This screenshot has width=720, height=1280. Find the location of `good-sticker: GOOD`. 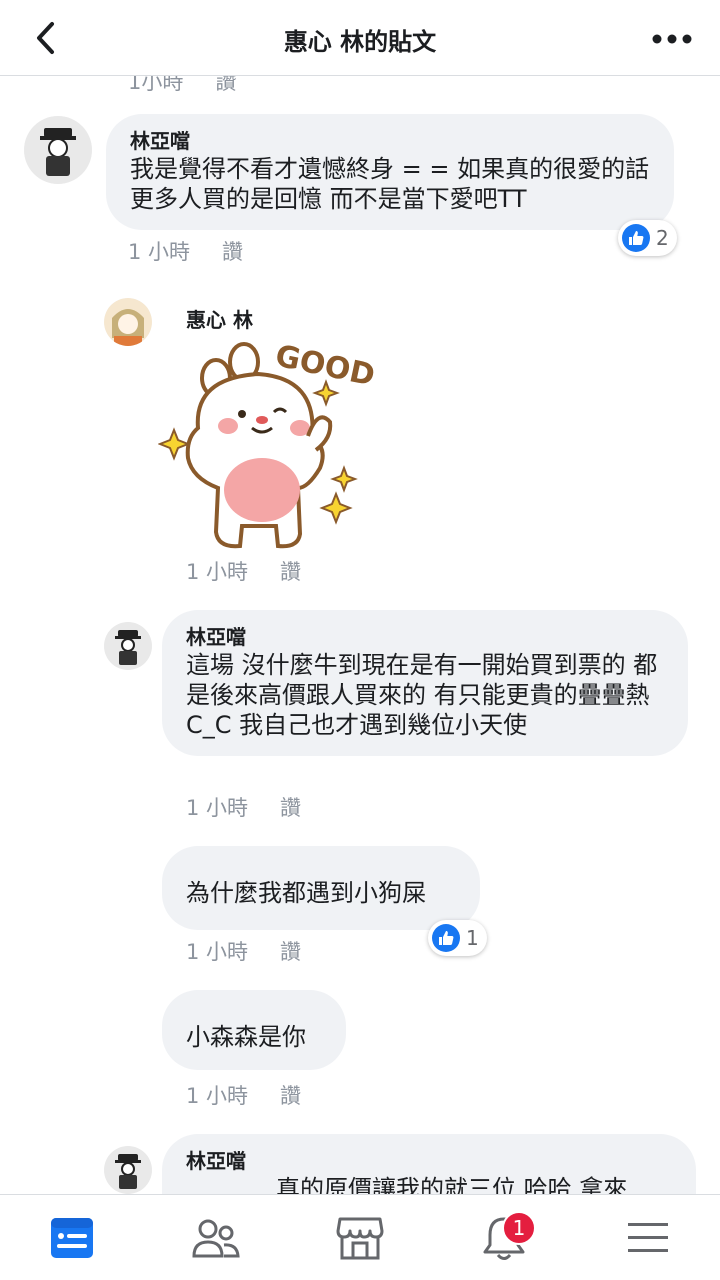

good-sticker: GOOD is located at coordinates (267, 446).